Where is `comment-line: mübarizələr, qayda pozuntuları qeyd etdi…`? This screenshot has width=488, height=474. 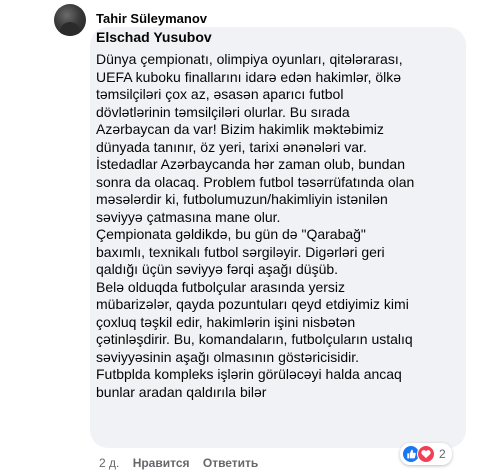 comment-line: mübarizələr, qayda pozuntuları qeyd etdi… is located at coordinates (252, 304).